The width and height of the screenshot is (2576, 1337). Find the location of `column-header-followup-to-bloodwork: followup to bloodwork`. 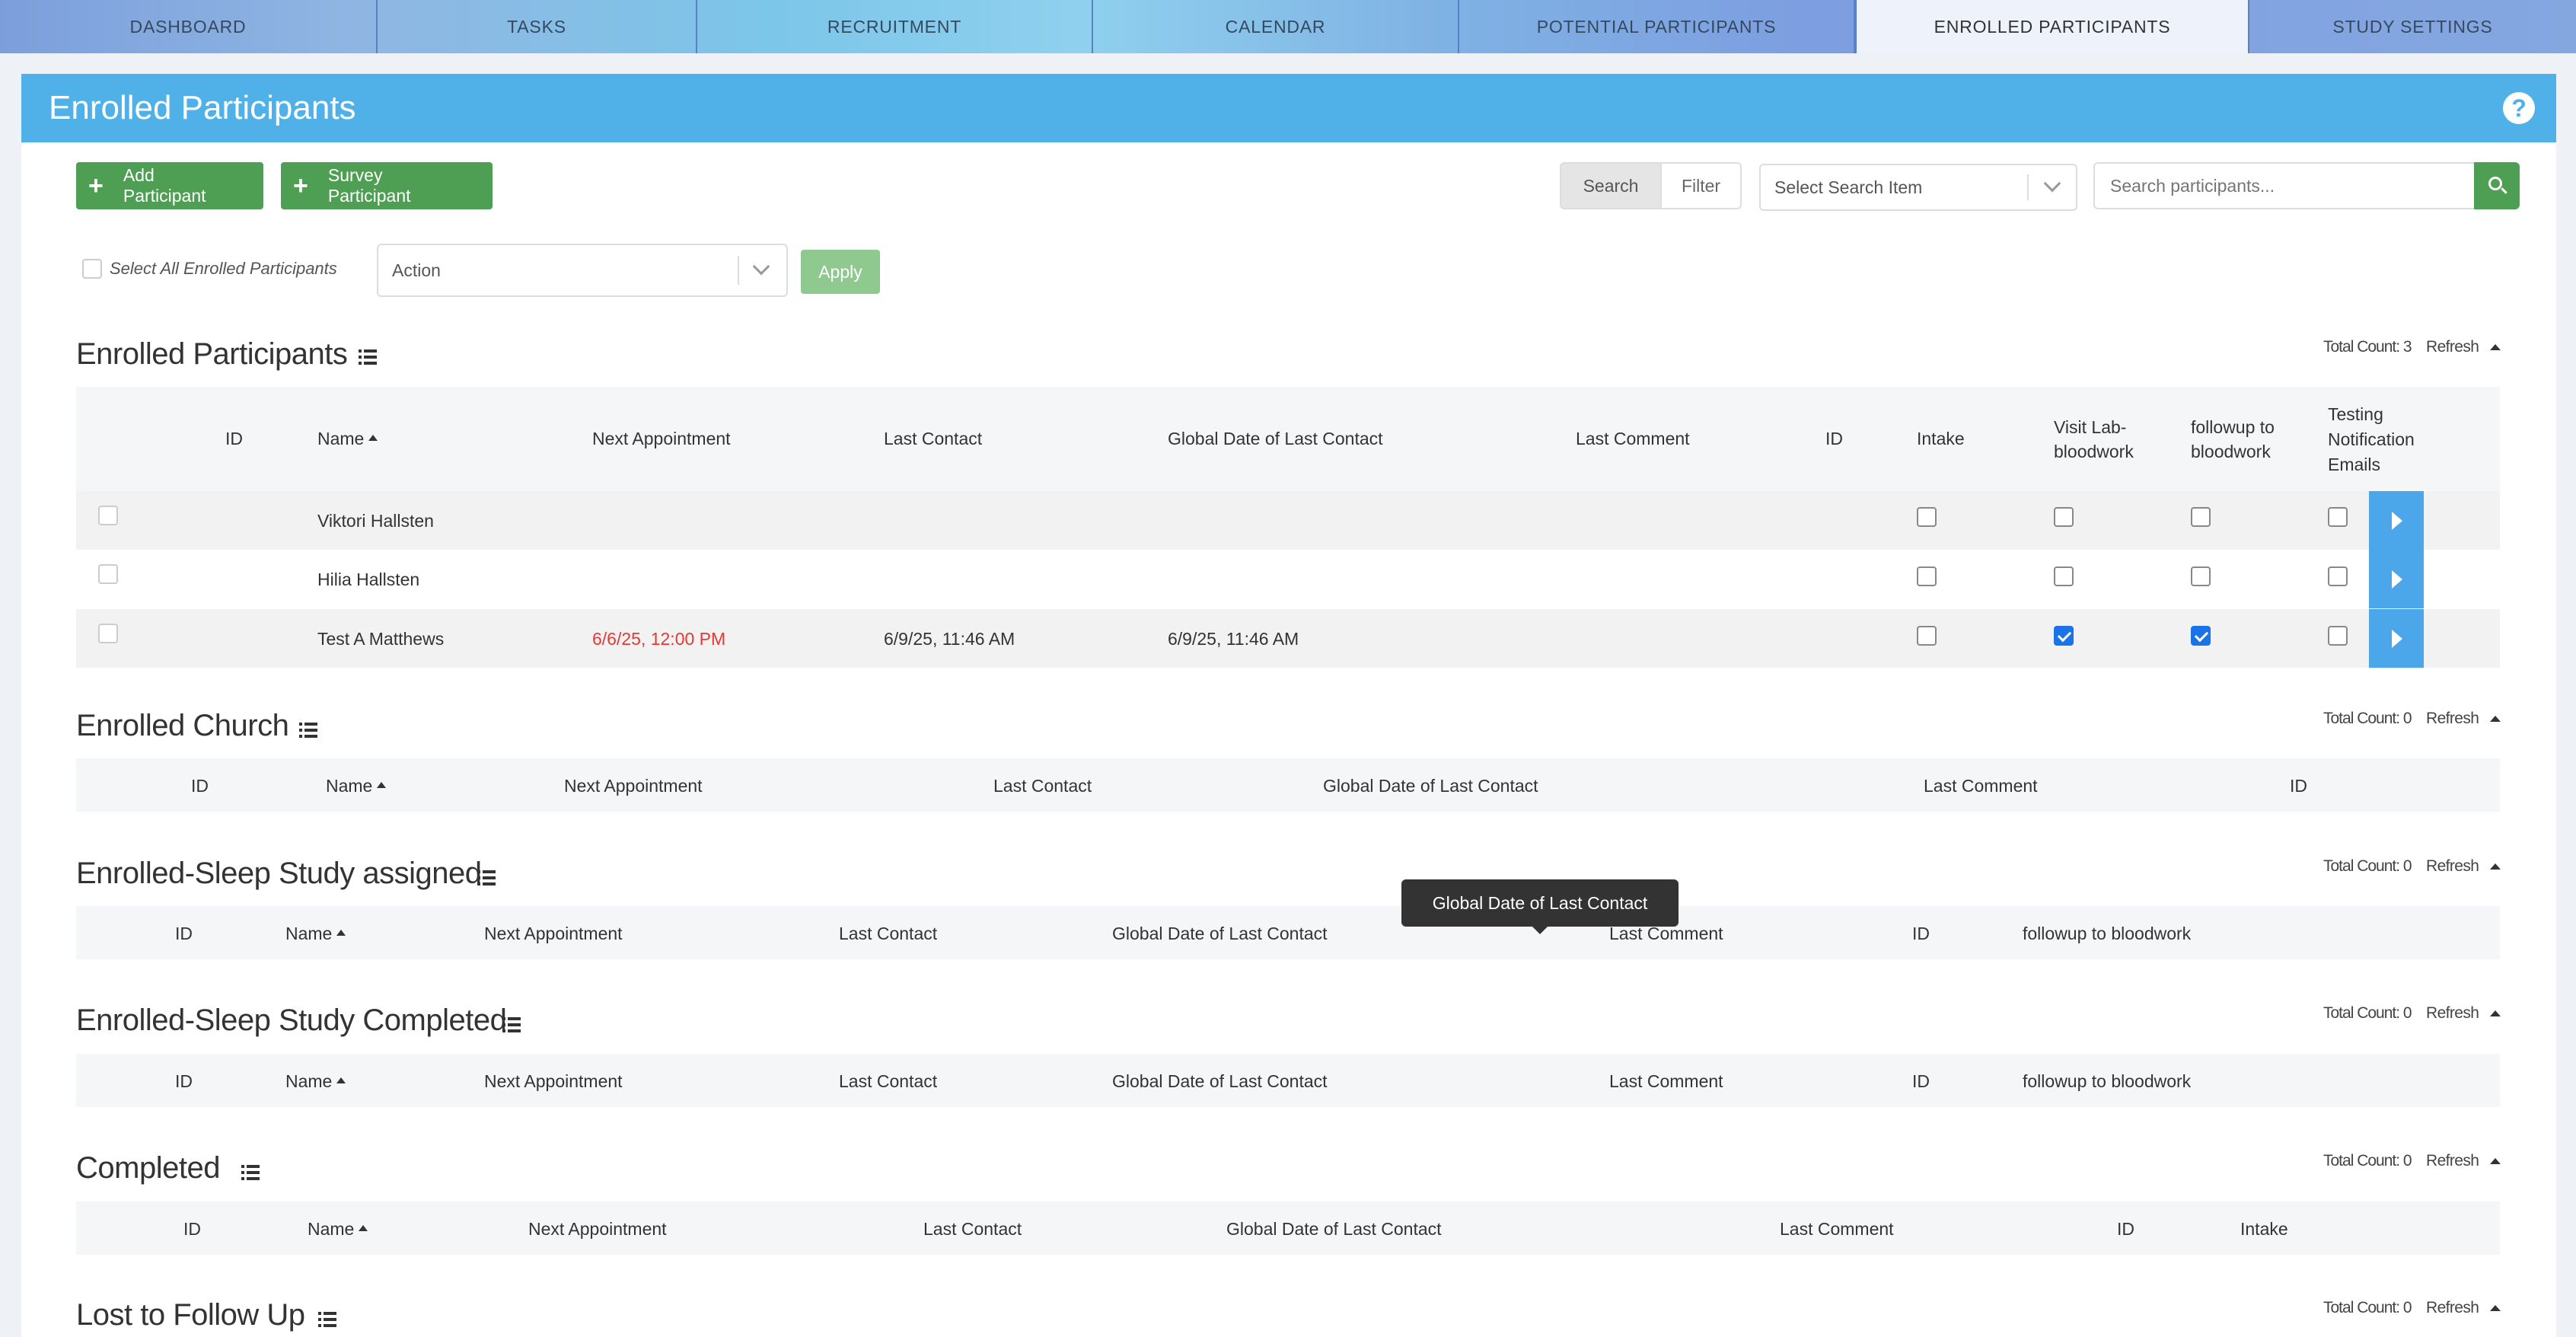

column-header-followup-to-bloodwork: followup to bloodwork is located at coordinates (2233, 439).